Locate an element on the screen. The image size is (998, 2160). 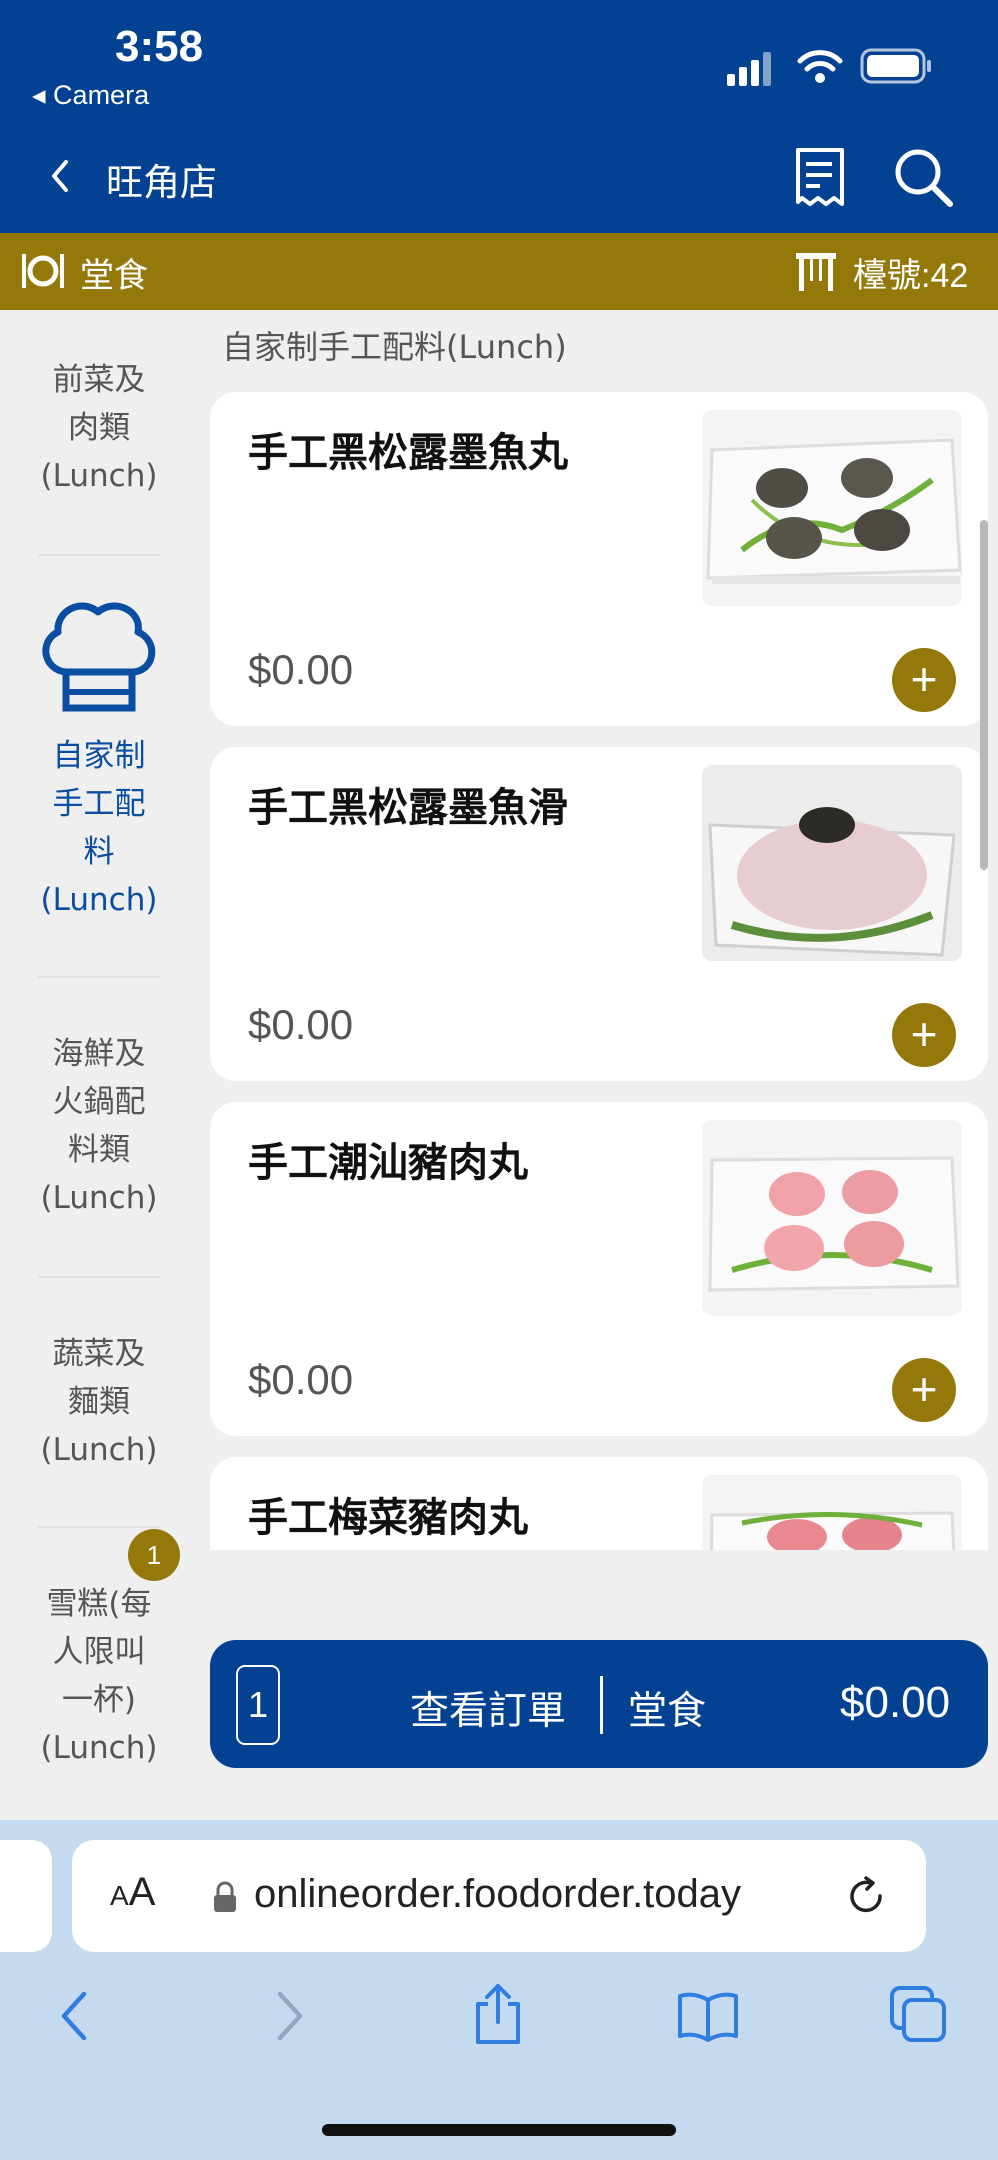
lock-icon is located at coordinates (225, 1896).